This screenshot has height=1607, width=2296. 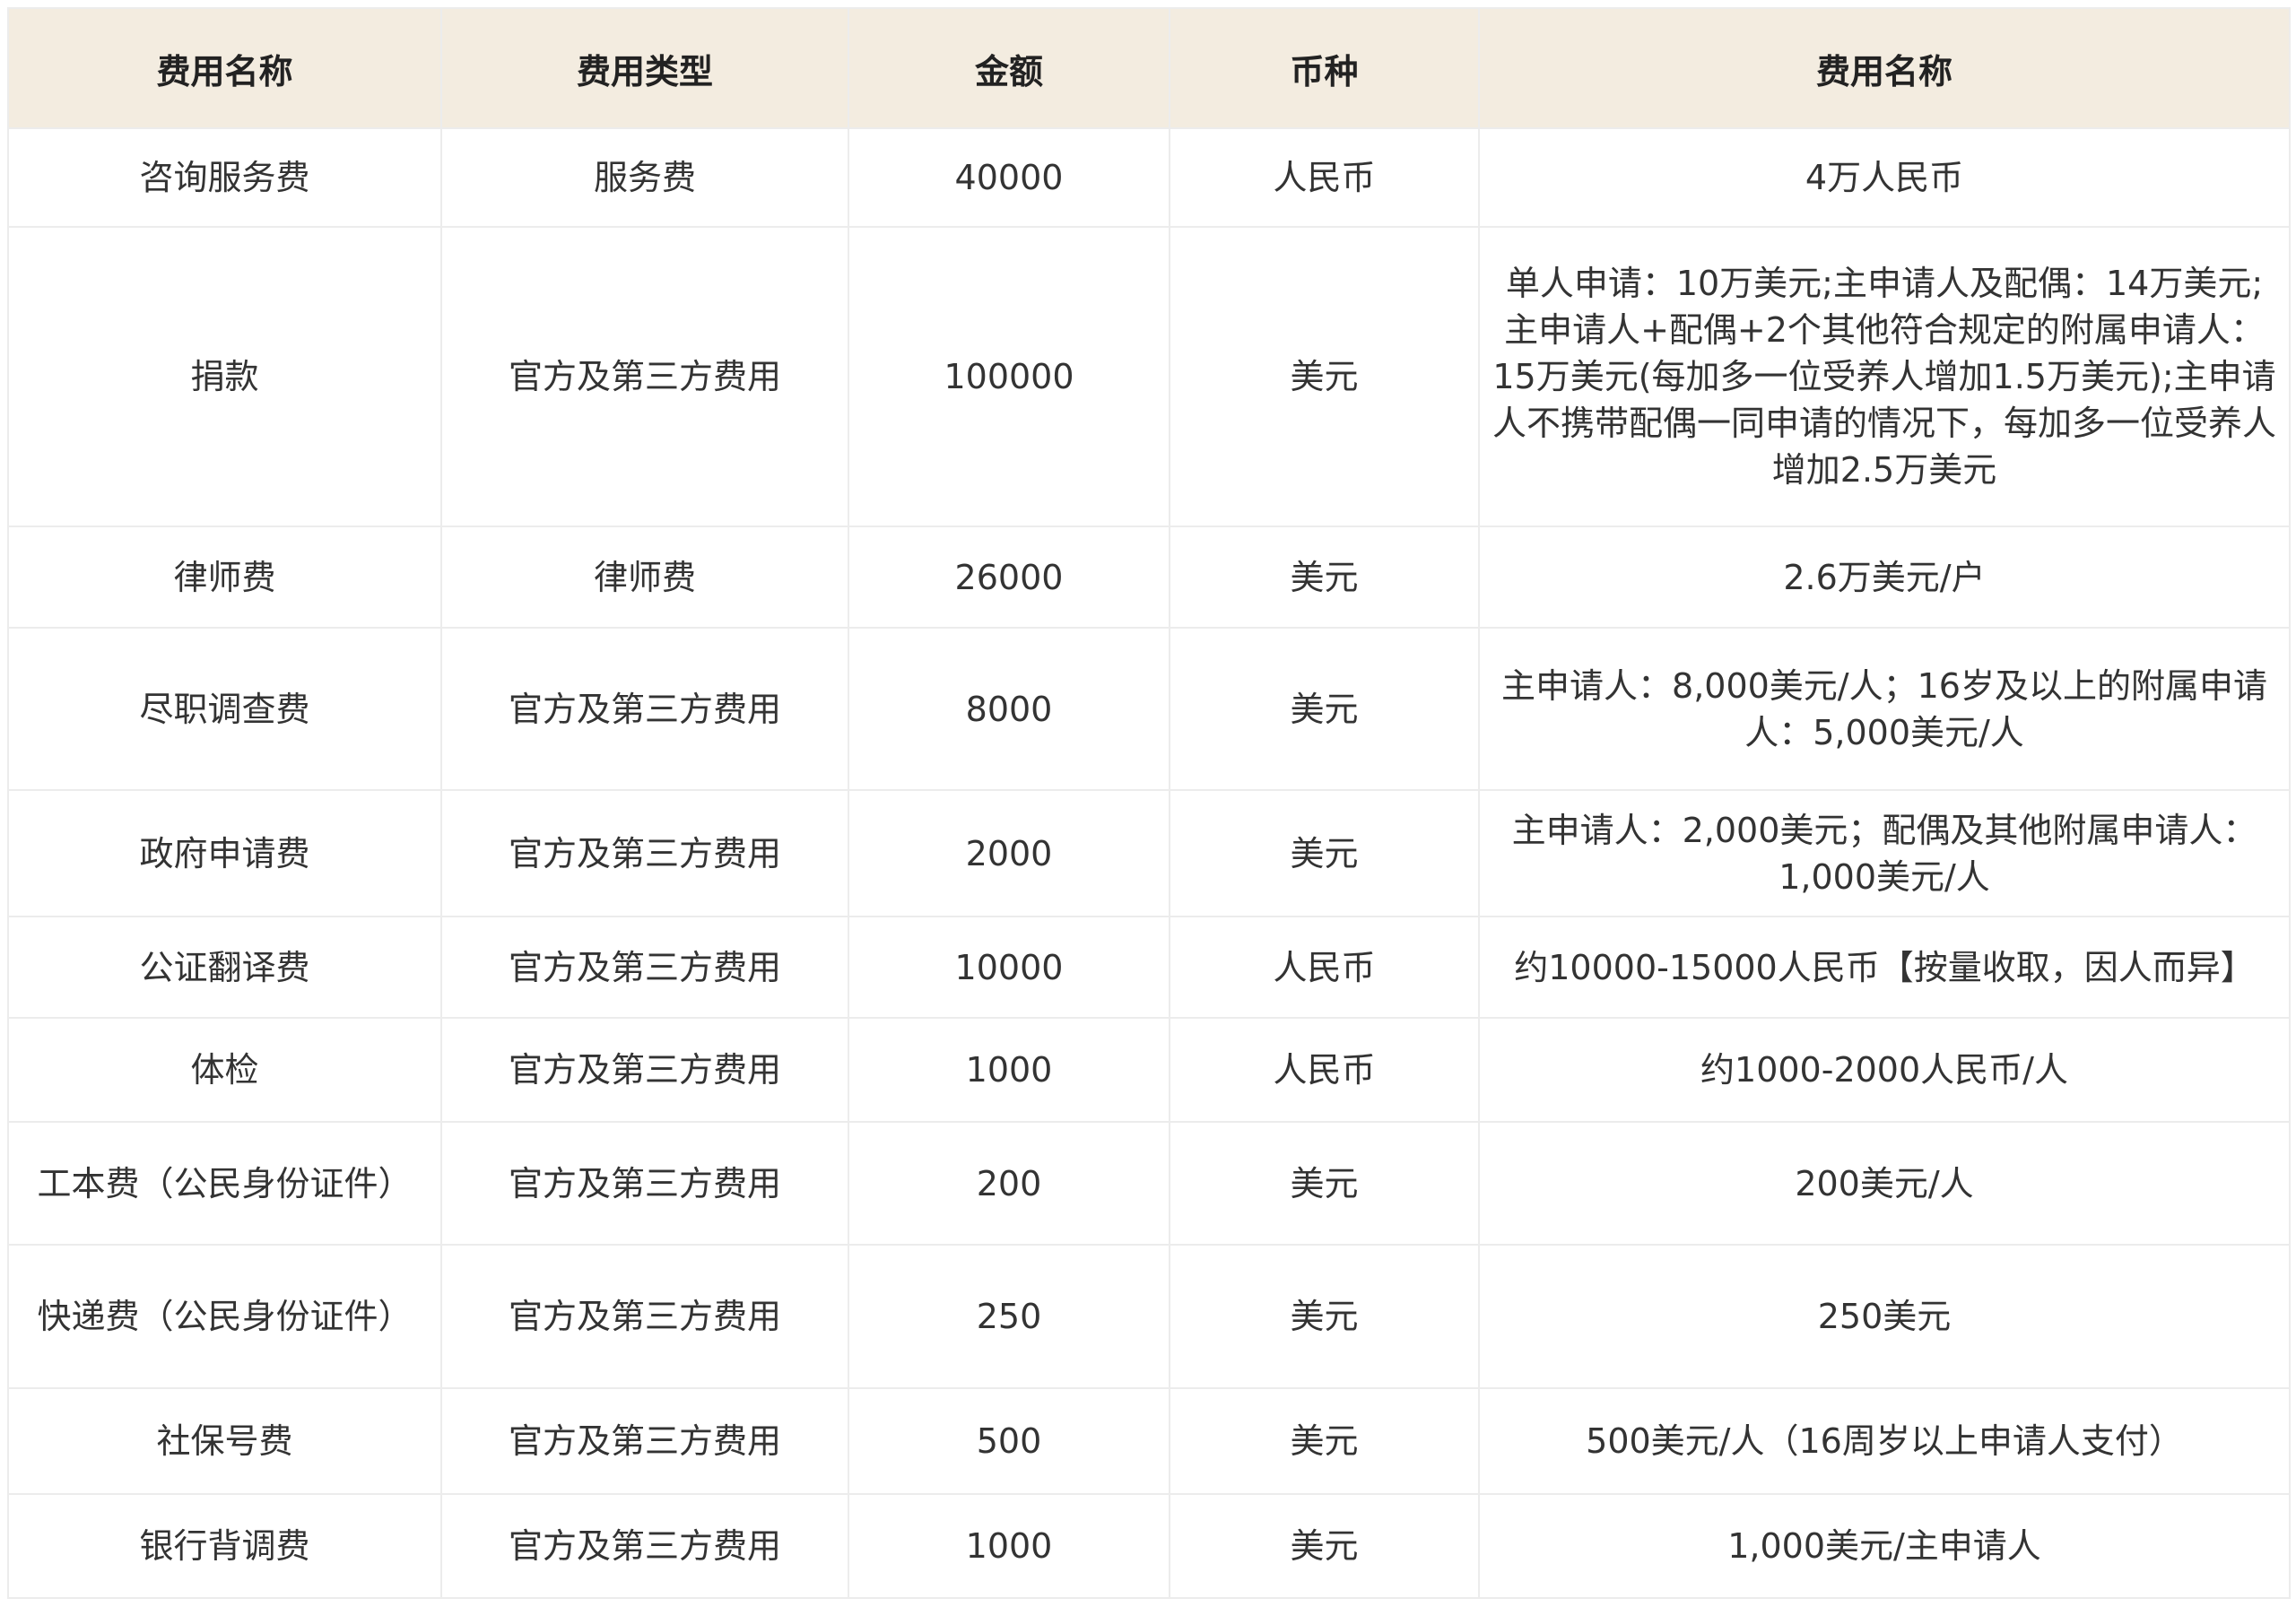 What do you see at coordinates (1009, 1184) in the screenshot?
I see `cell-amount: 200` at bounding box center [1009, 1184].